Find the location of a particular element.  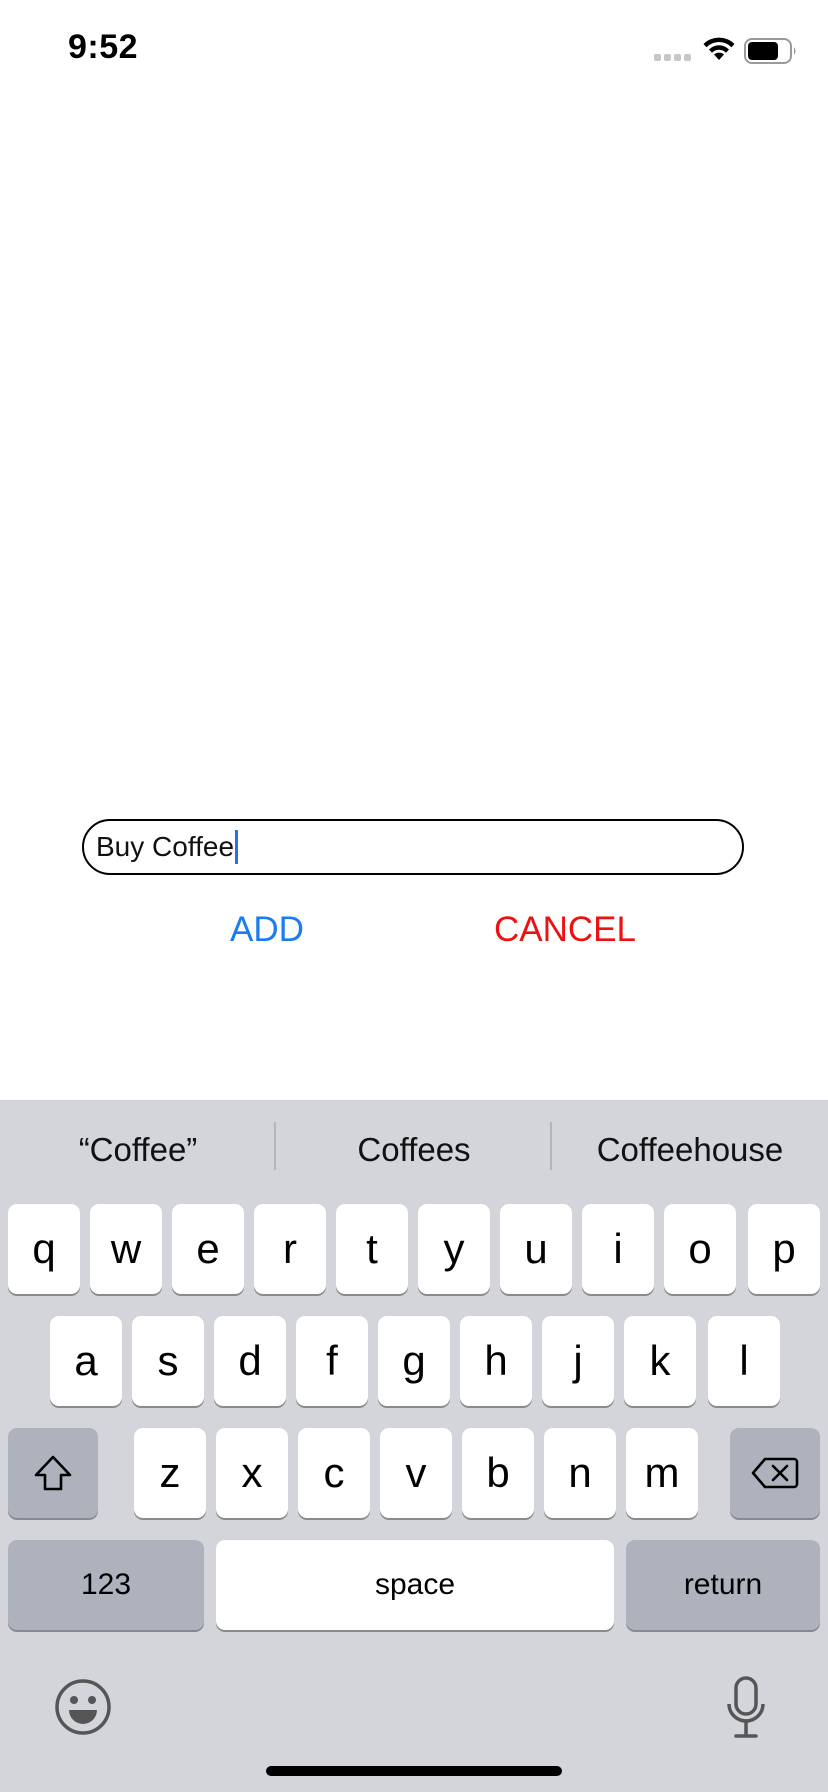

microphone-icon is located at coordinates (746, 1707).